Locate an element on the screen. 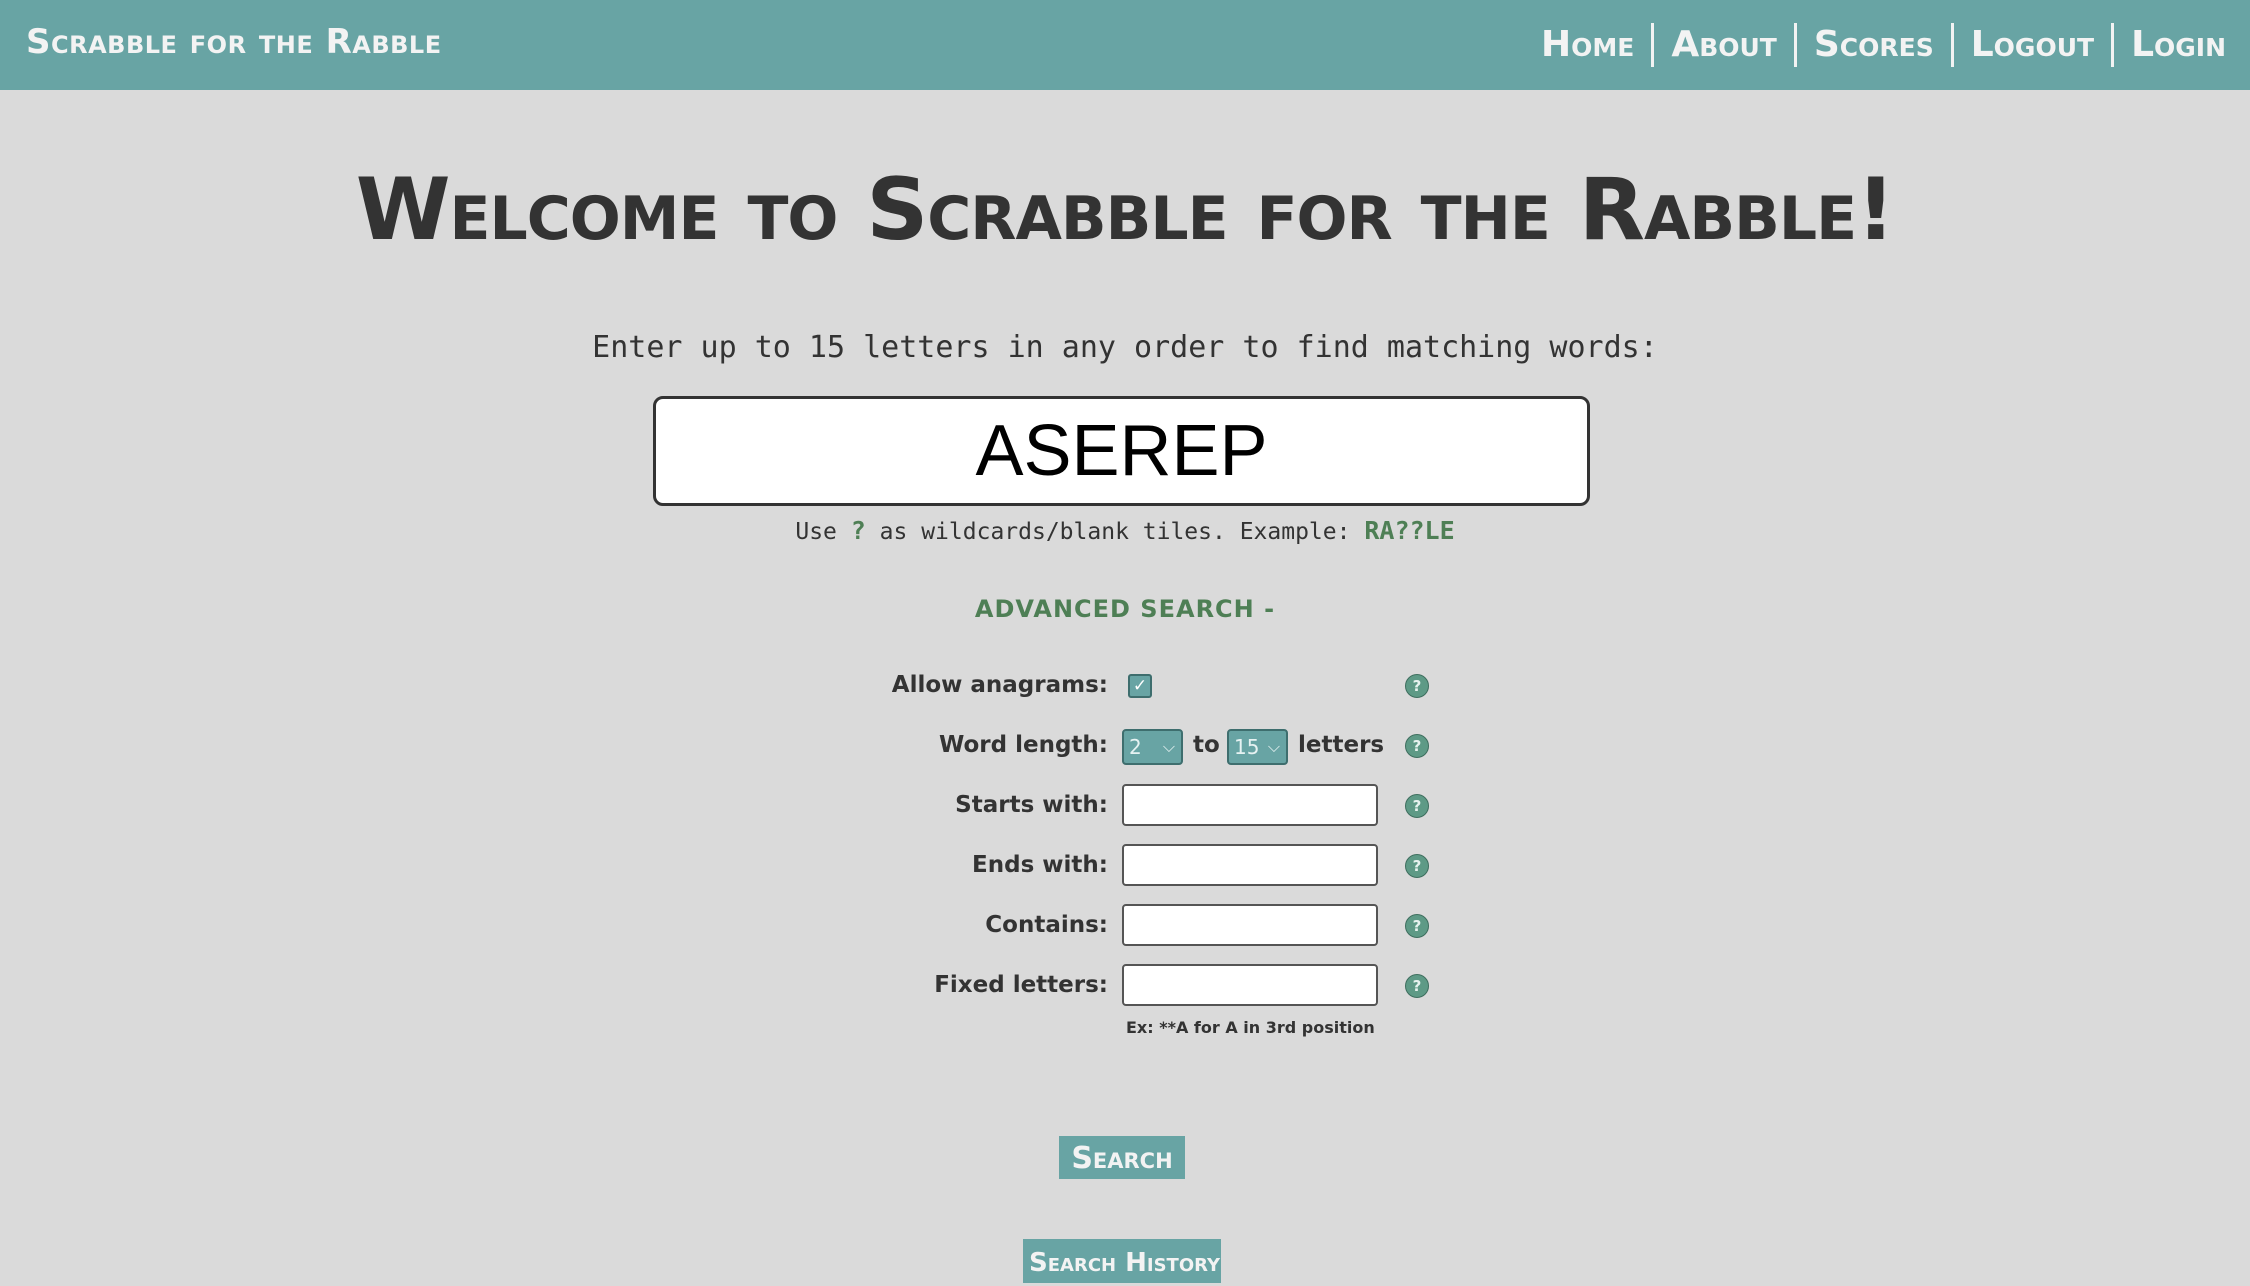 This screenshot has height=1286, width=2250. to-text: to is located at coordinates (1206, 745).